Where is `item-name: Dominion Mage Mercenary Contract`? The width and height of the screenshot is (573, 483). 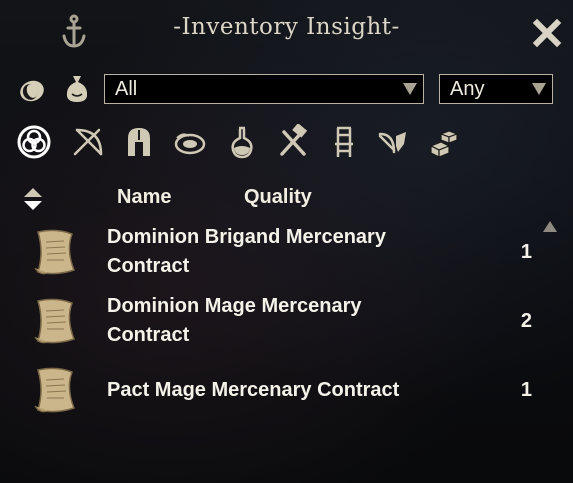 item-name: Dominion Mage Mercenary Contract is located at coordinates (234, 320).